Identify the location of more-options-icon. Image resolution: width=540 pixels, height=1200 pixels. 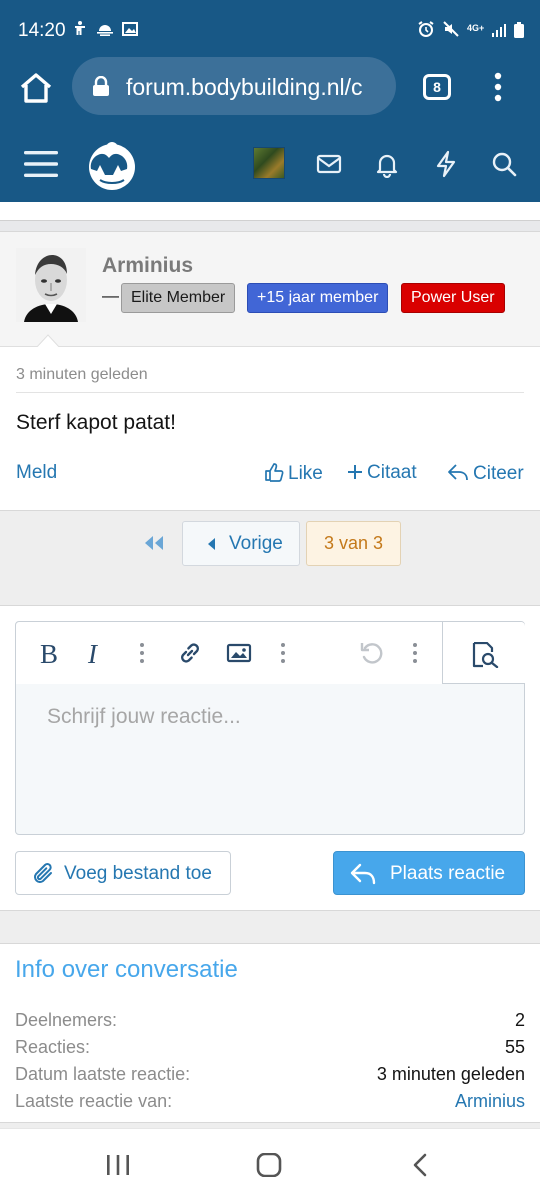
(415, 653).